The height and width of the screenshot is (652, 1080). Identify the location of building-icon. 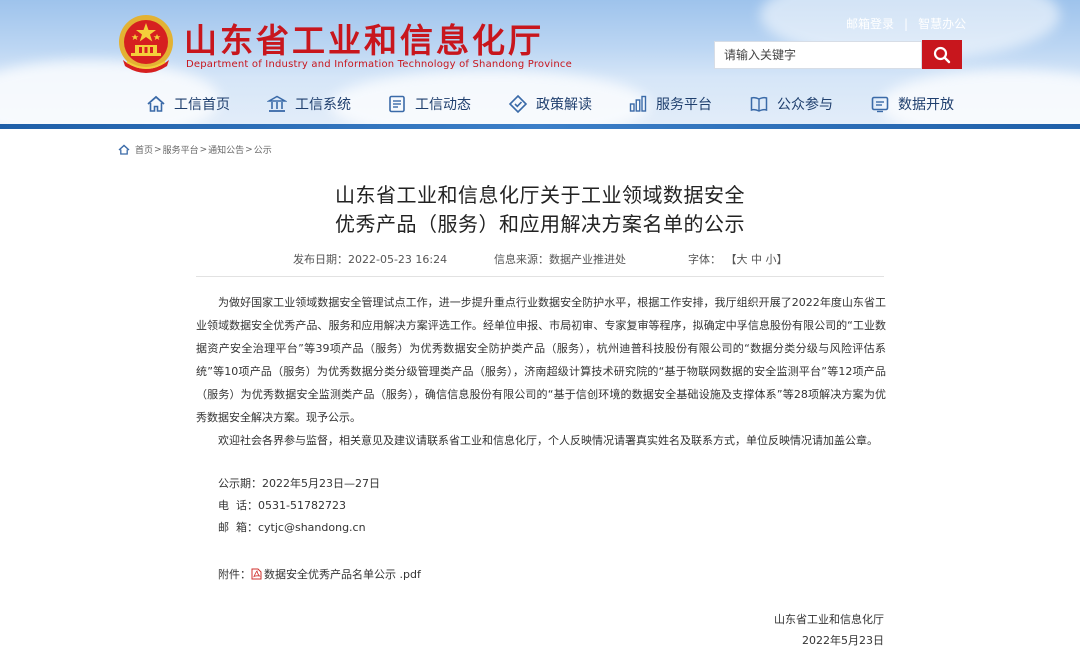
(277, 103).